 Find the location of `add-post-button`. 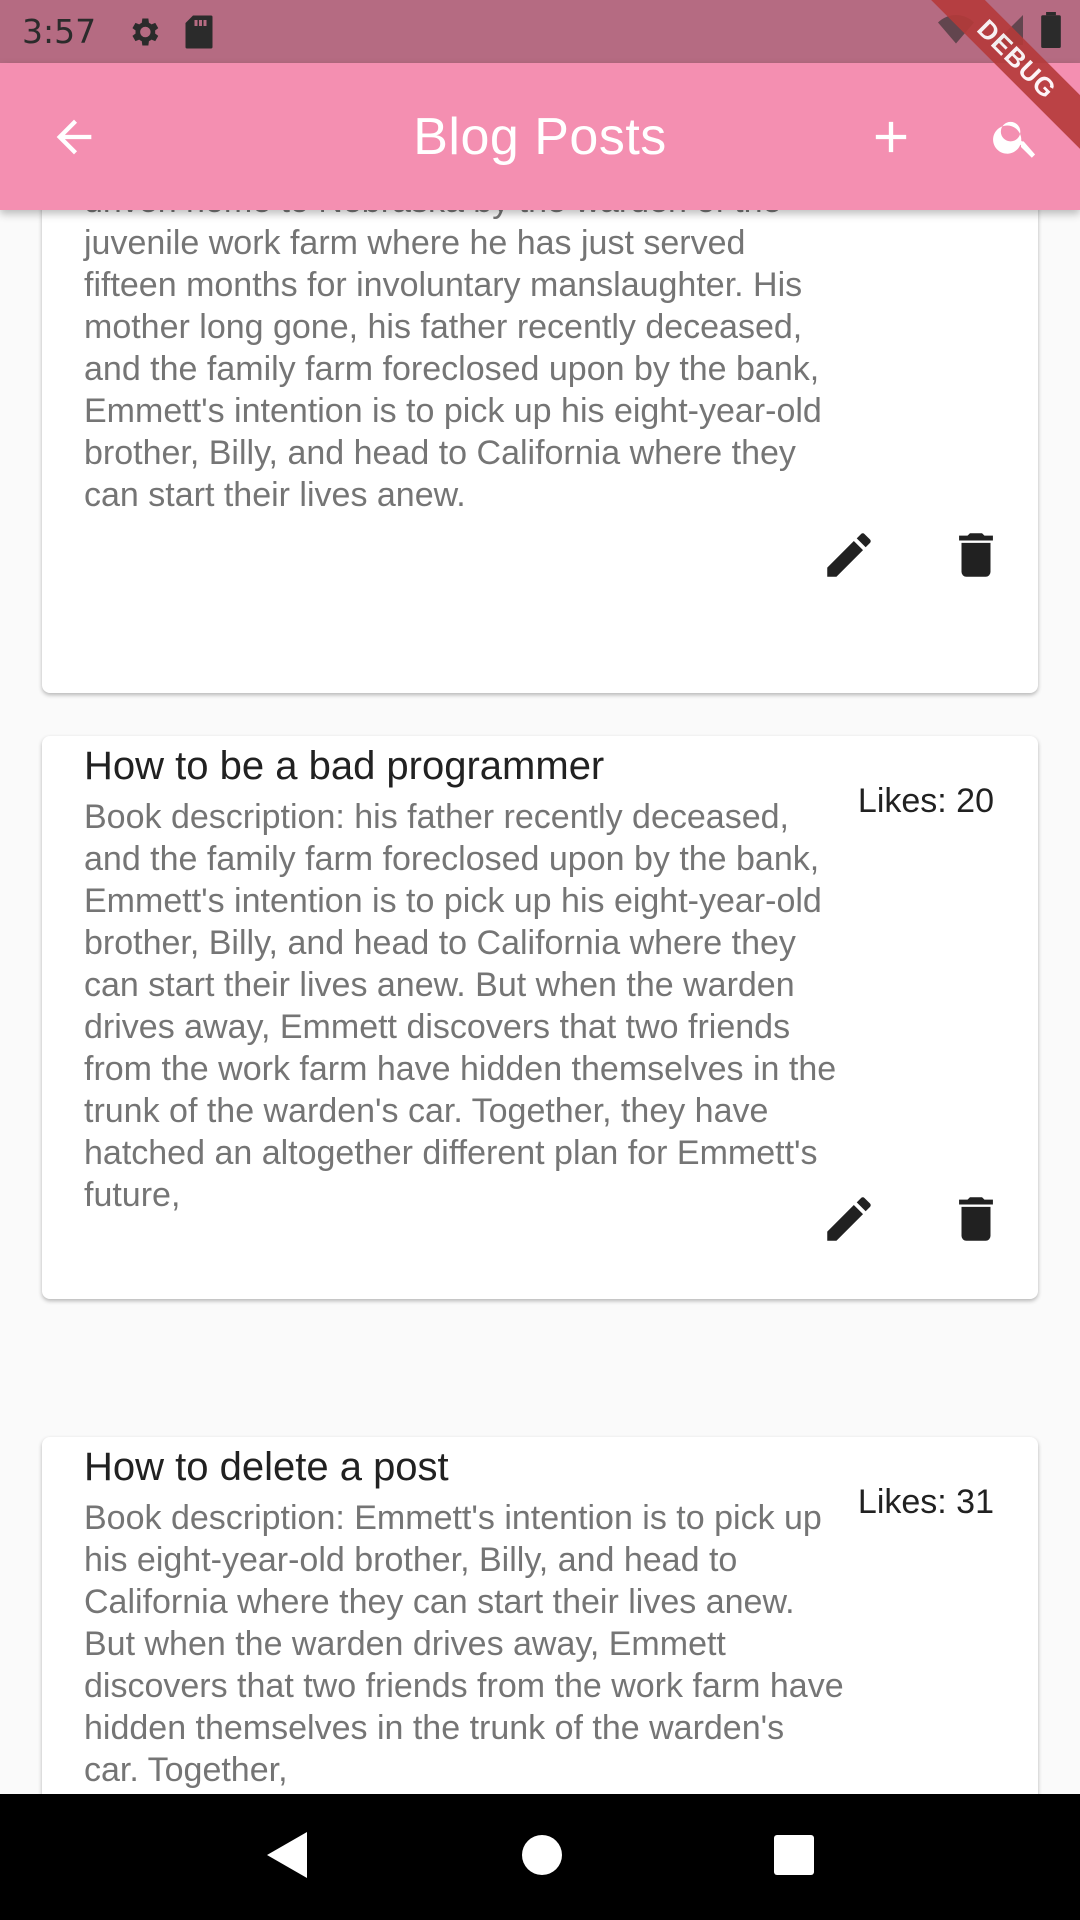

add-post-button is located at coordinates (891, 137).